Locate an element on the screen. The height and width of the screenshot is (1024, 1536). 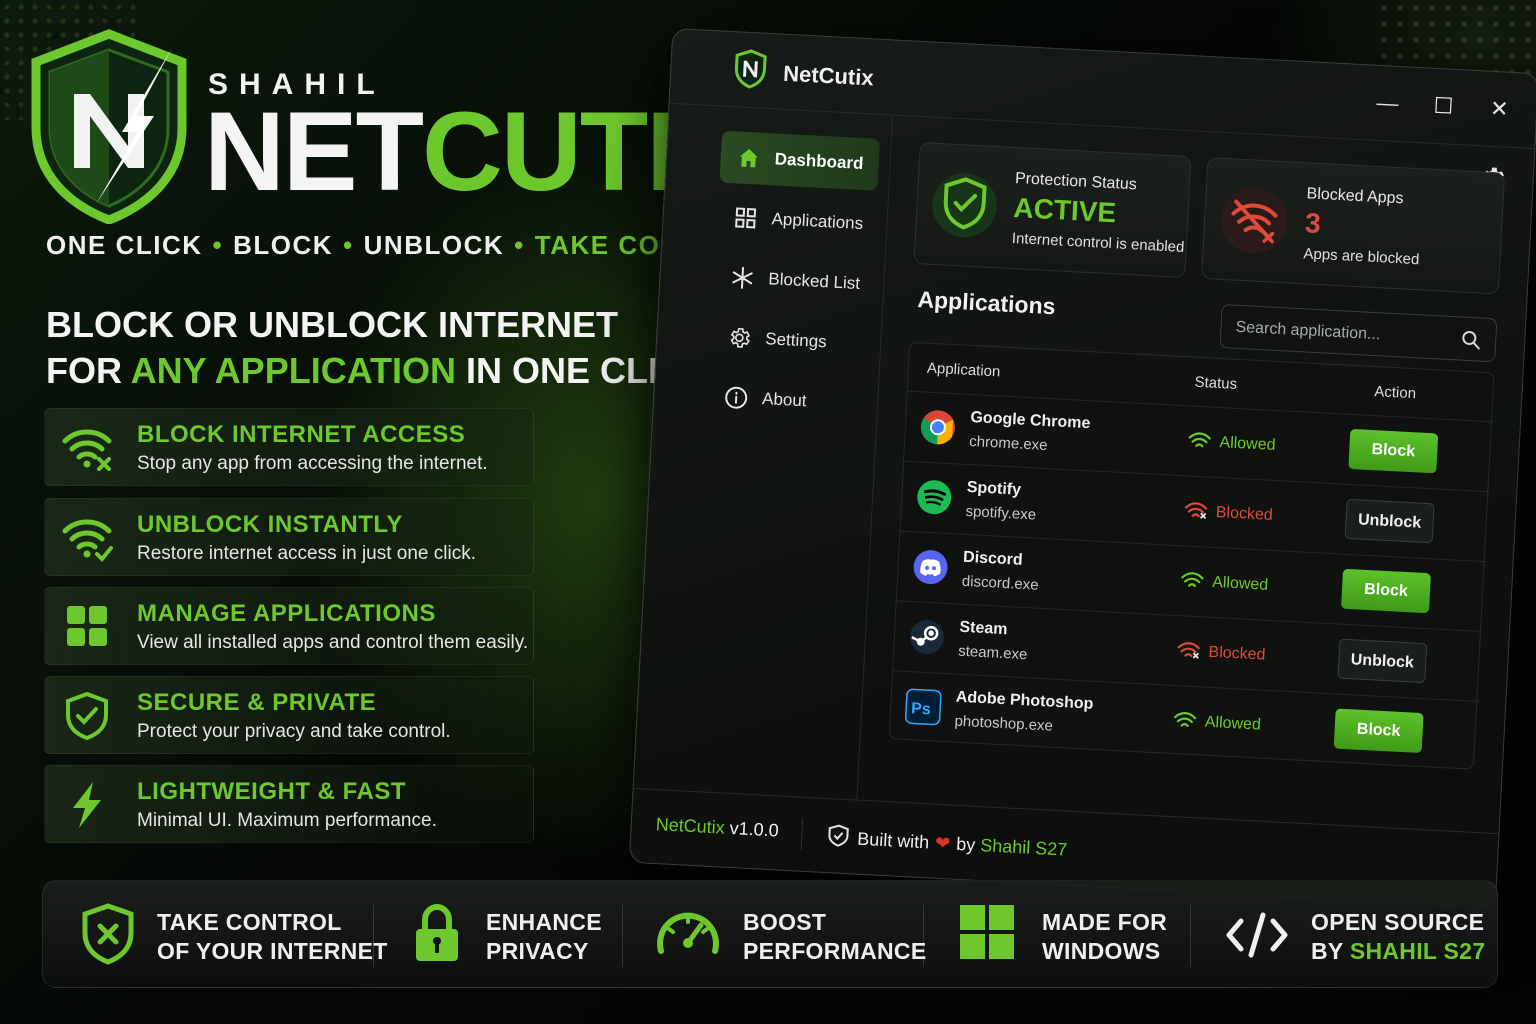
app-exe: steam.exe is located at coordinates (992, 653).